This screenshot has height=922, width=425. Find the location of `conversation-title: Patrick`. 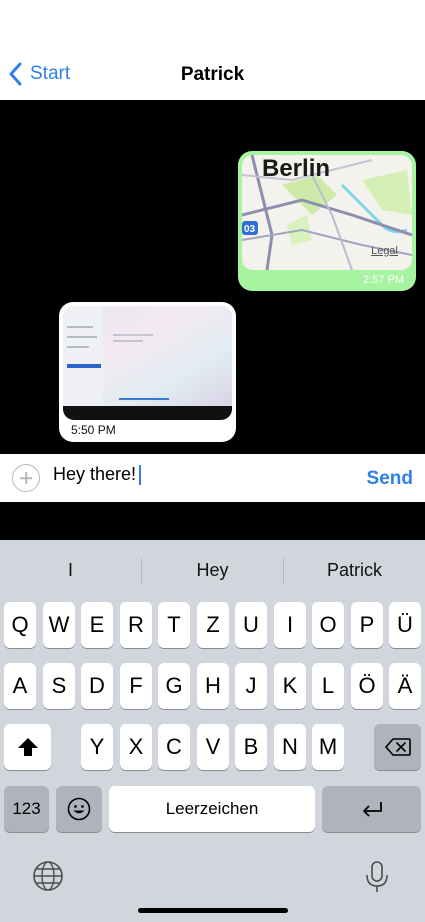

conversation-title: Patrick is located at coordinates (212, 74).